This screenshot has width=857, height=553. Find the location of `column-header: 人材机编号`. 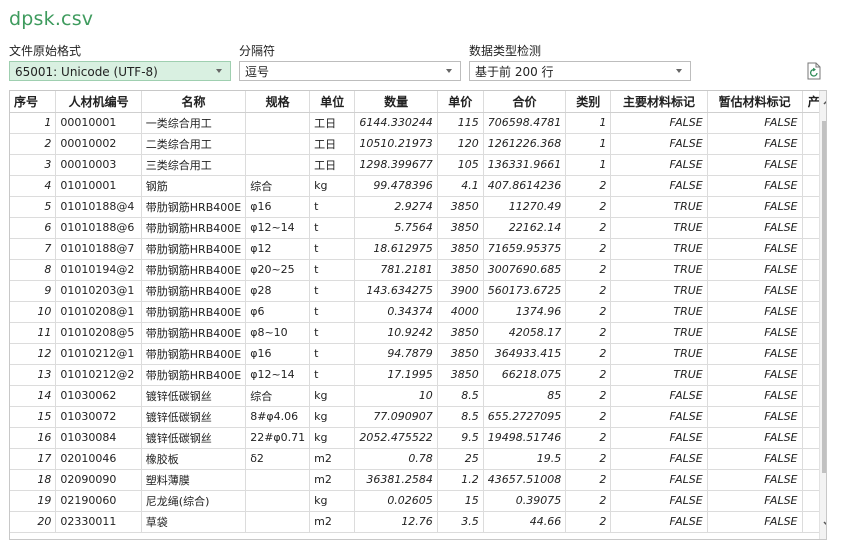

column-header: 人材机编号 is located at coordinates (98, 102).